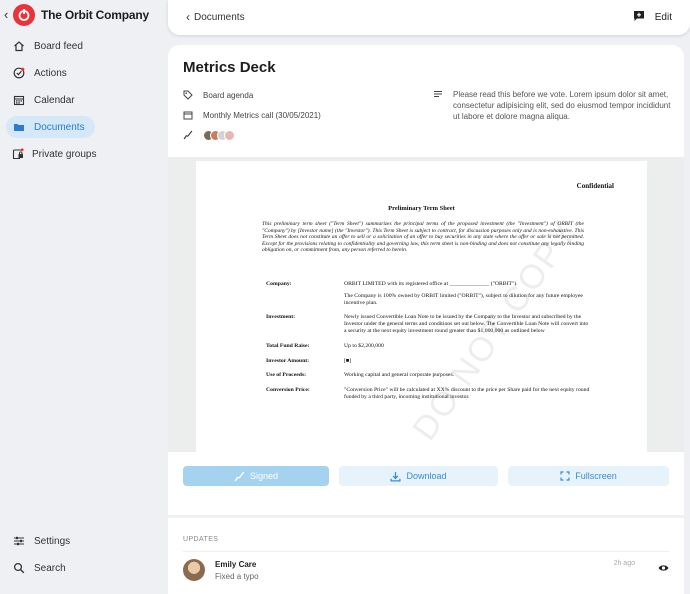 The image size is (690, 594). What do you see at coordinates (18, 154) in the screenshot?
I see `private-group-icon` at bounding box center [18, 154].